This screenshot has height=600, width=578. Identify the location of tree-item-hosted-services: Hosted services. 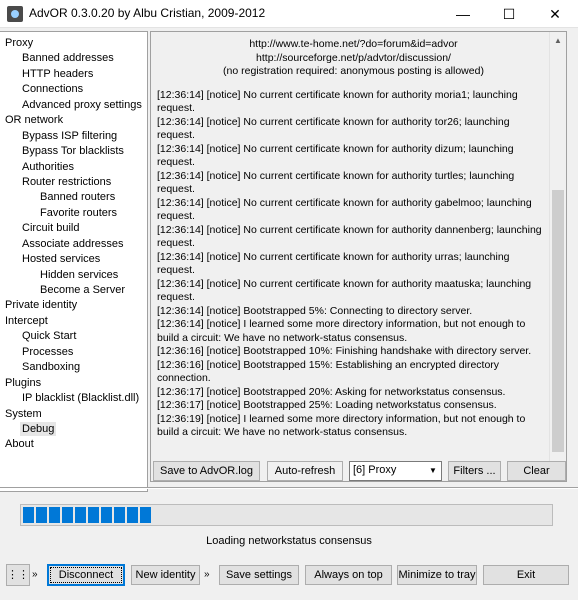
(61, 259).